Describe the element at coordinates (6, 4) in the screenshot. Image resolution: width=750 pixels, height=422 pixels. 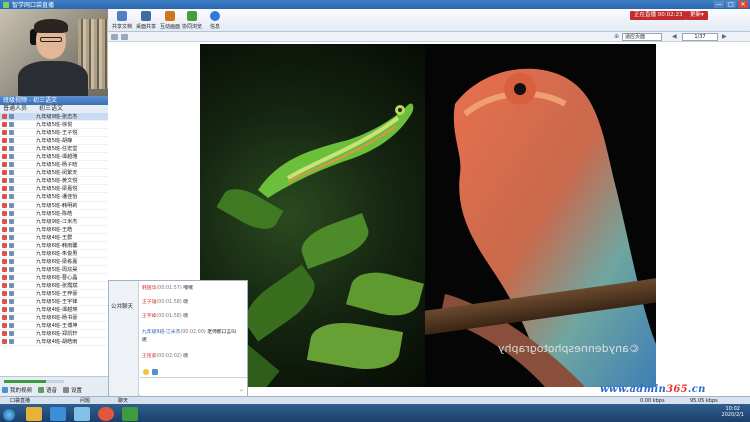
I see `app-logo-icon` at that location.